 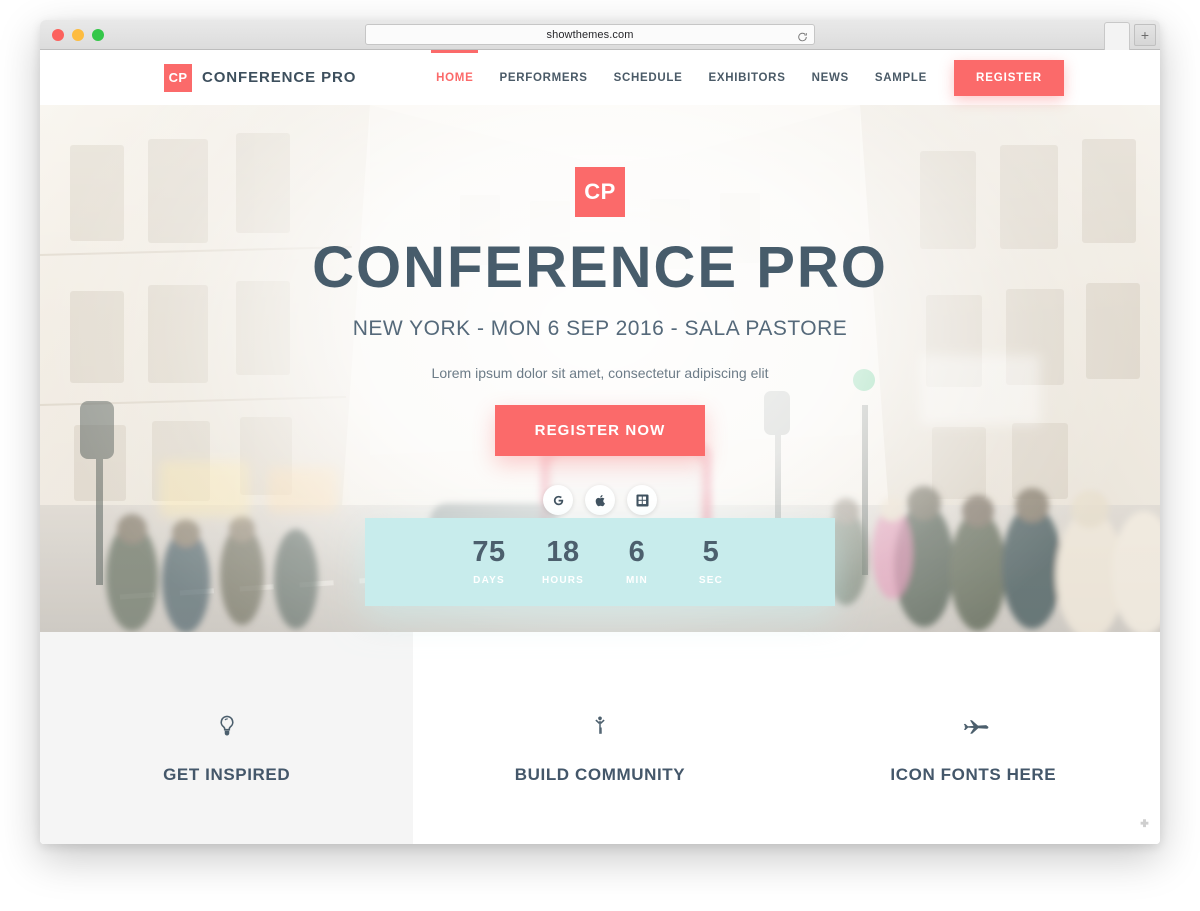 What do you see at coordinates (489, 580) in the screenshot?
I see `countdown-label: DAYS` at bounding box center [489, 580].